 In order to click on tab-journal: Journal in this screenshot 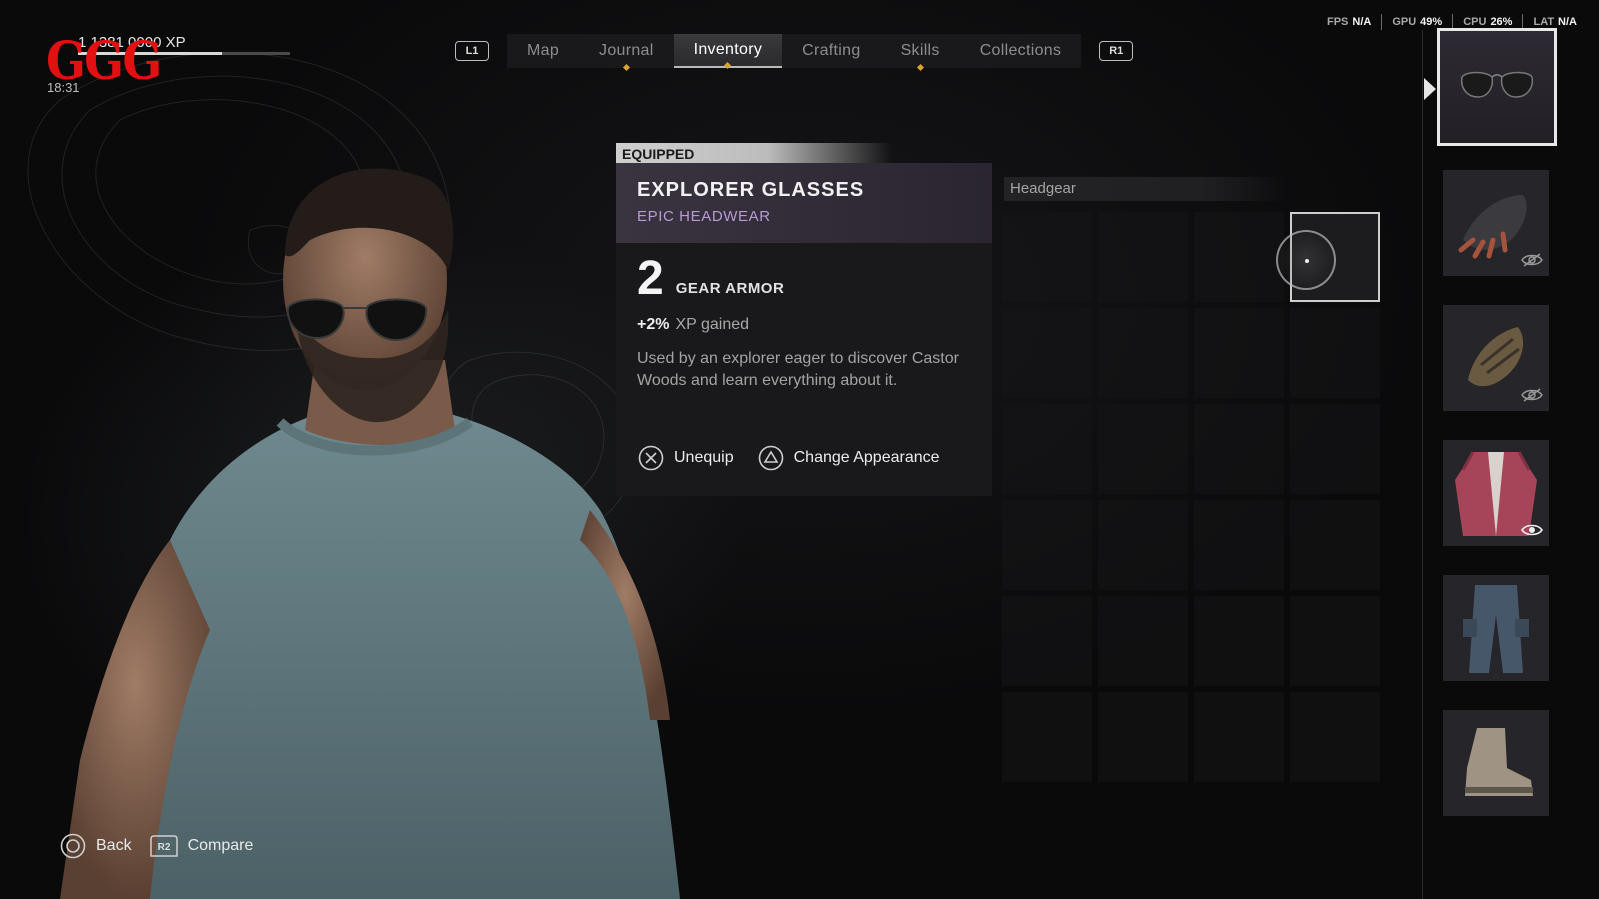, I will do `click(626, 53)`.